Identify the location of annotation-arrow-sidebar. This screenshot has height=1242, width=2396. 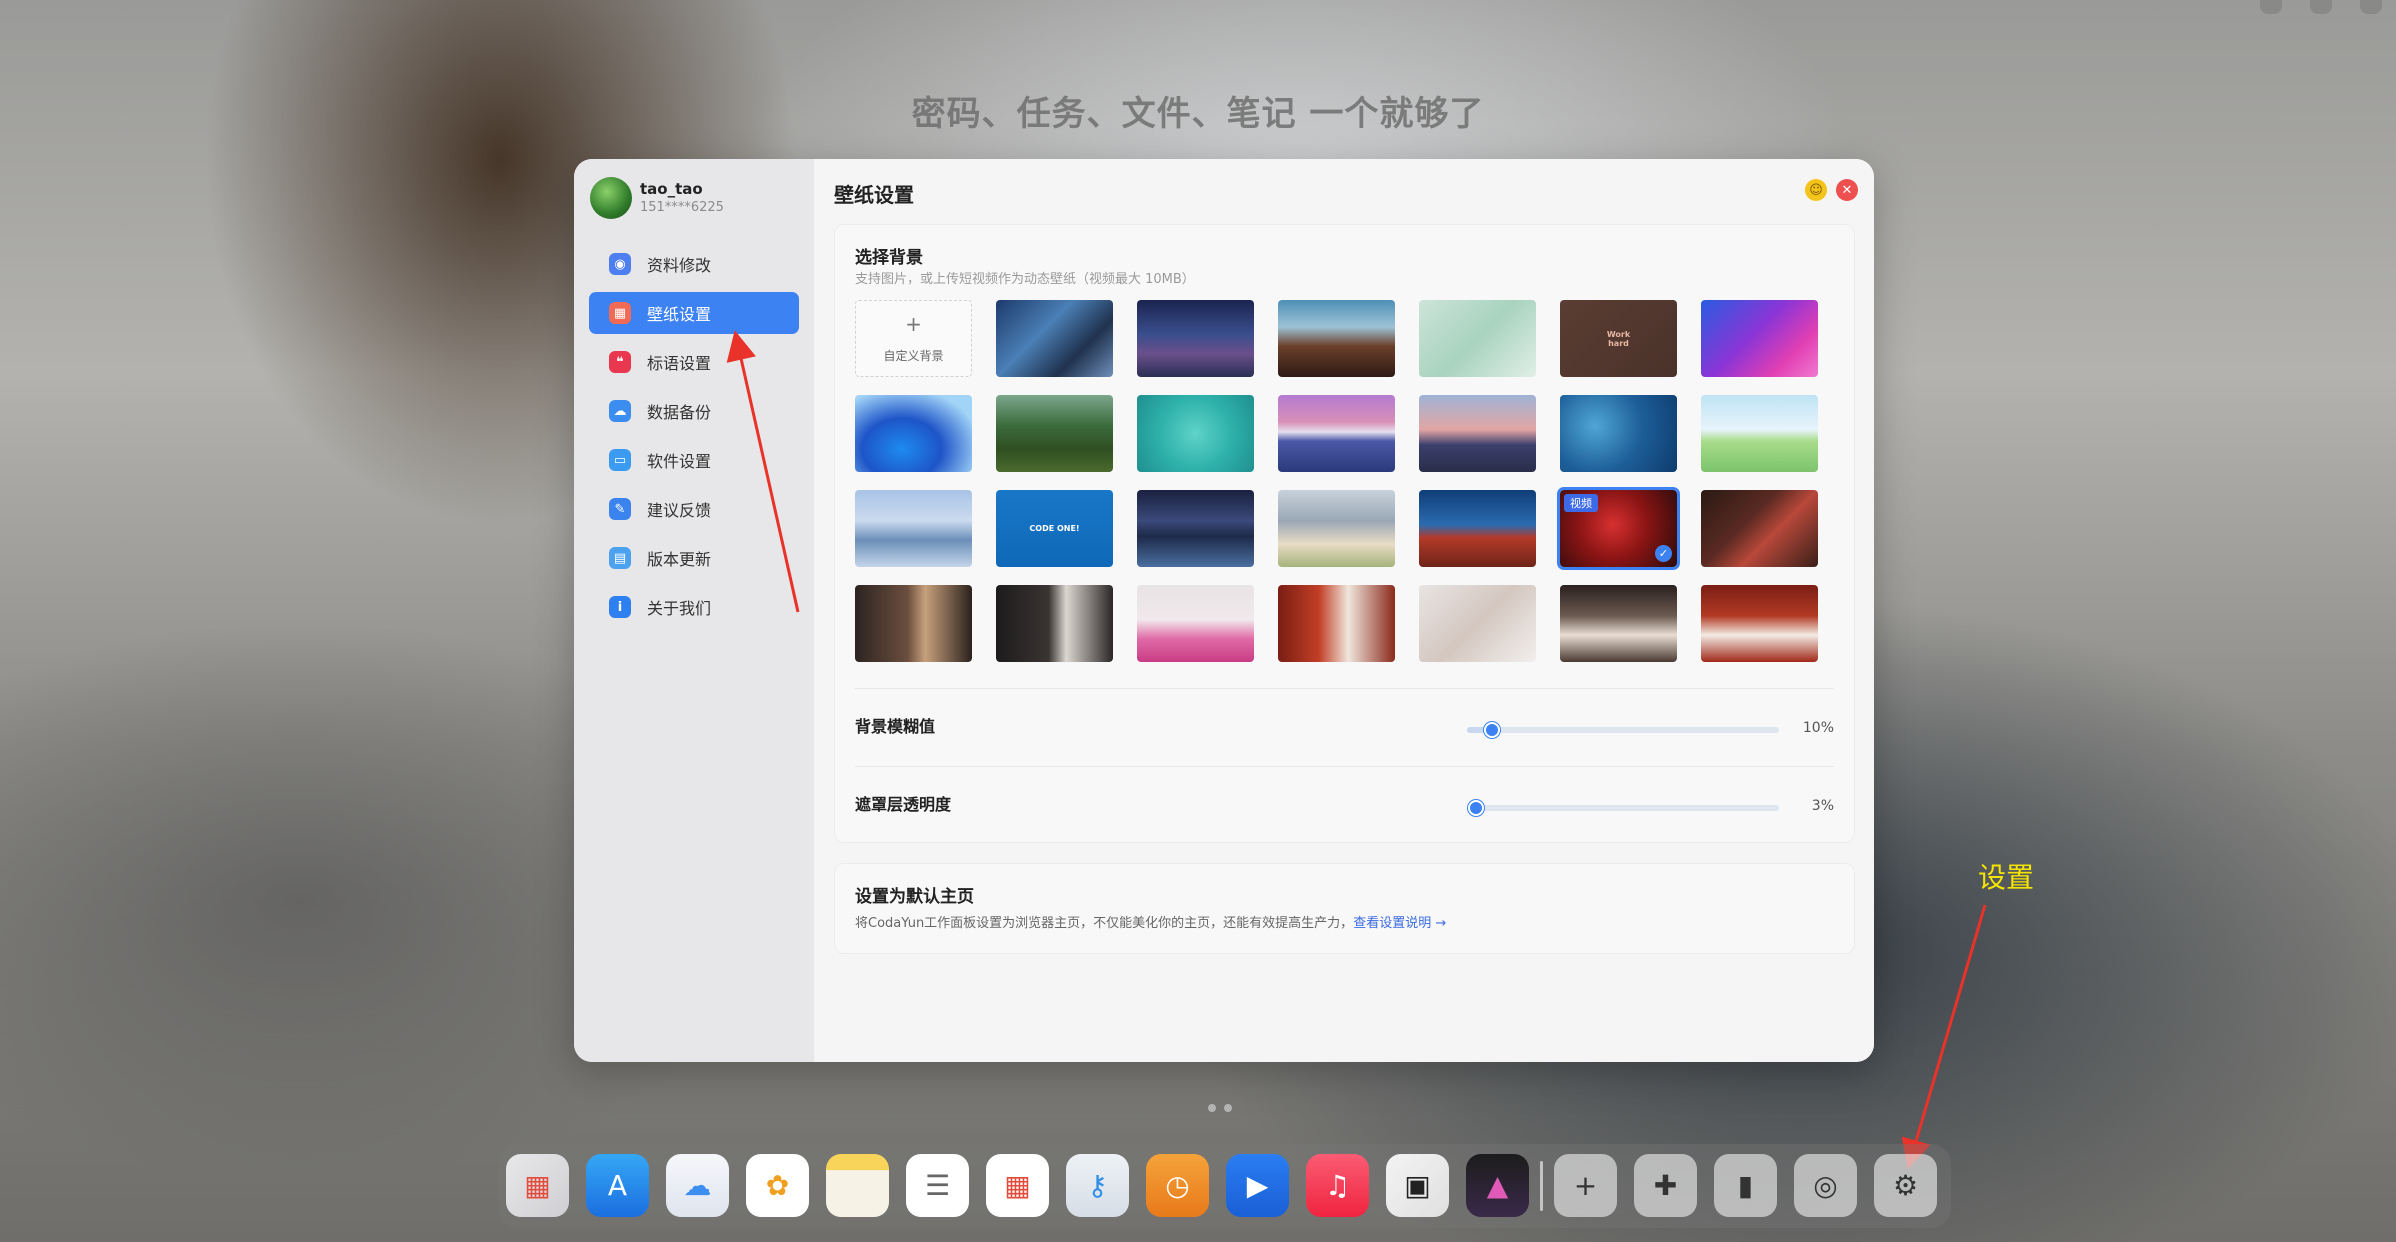
(763, 471).